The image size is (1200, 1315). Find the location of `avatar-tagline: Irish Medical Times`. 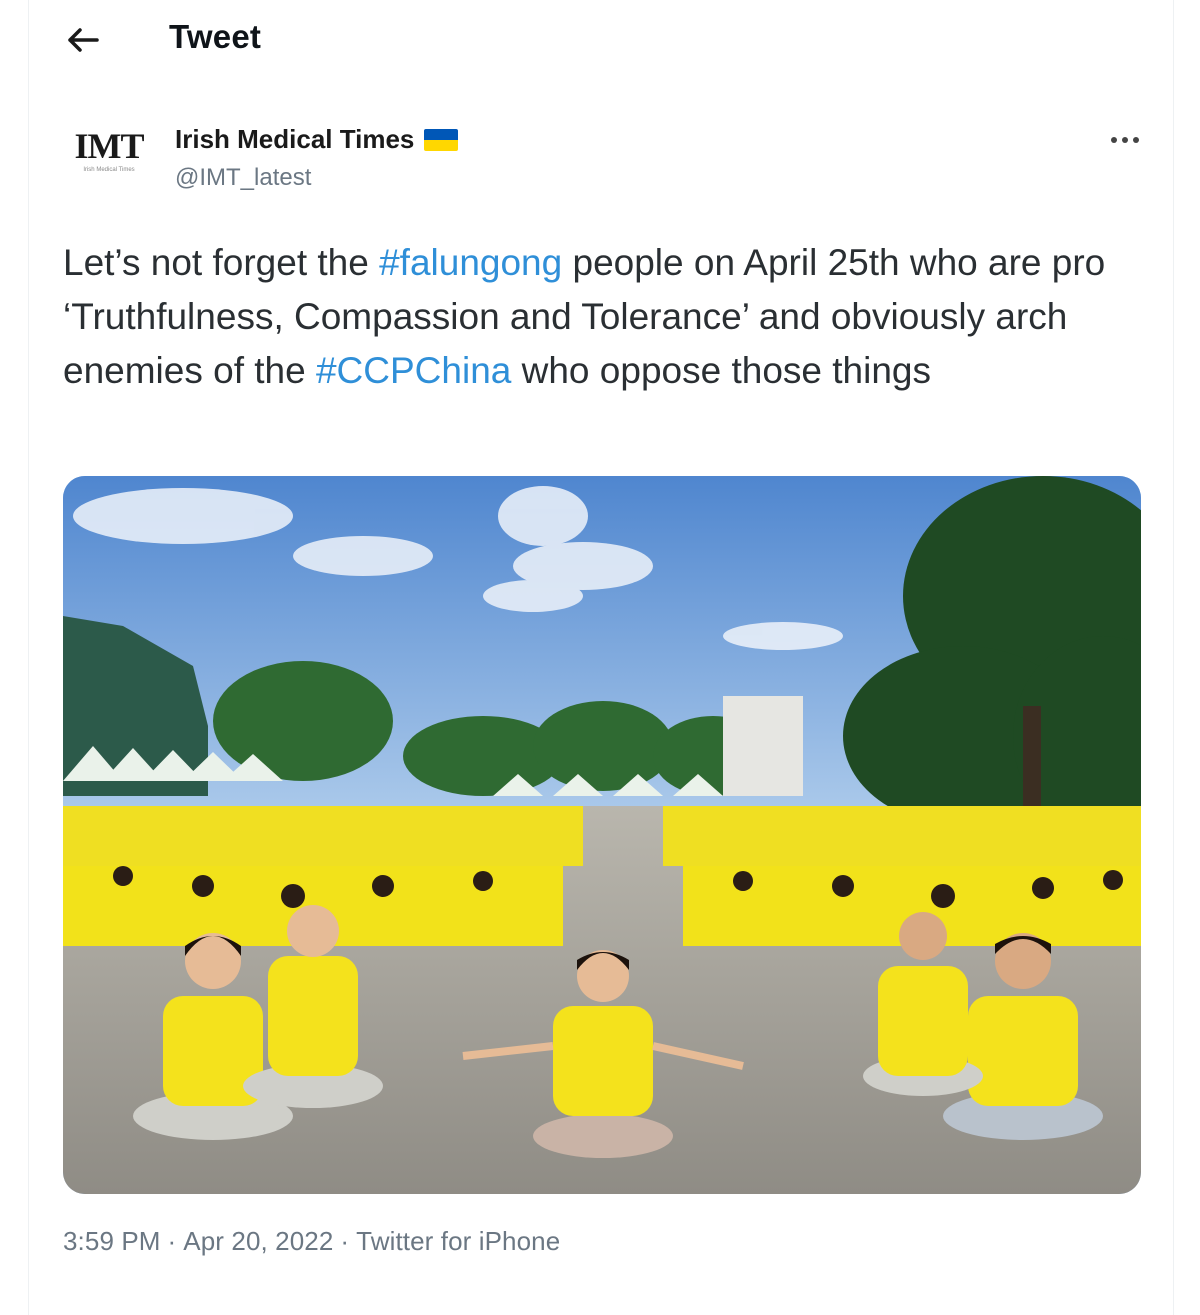

avatar-tagline: Irish Medical Times is located at coordinates (109, 170).